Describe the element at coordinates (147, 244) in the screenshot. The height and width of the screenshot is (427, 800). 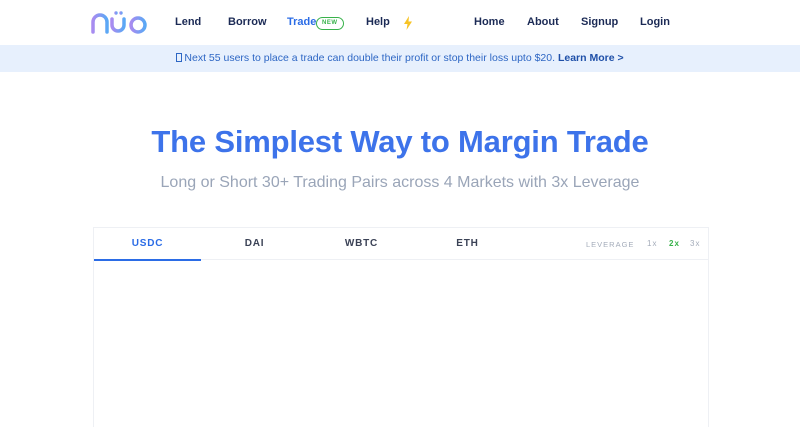
I see `tab-usdc: USDC` at that location.